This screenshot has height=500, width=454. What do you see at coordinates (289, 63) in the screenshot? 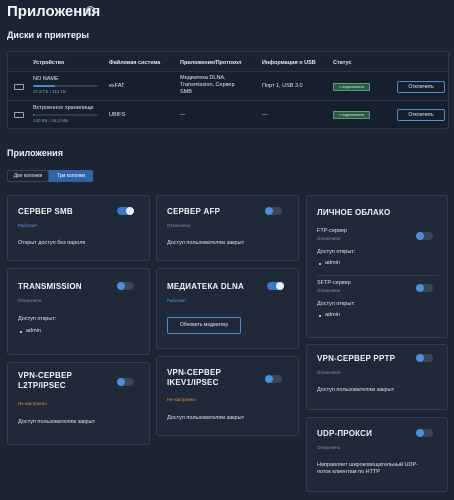
I see `column-header: Информация о USB` at bounding box center [289, 63].